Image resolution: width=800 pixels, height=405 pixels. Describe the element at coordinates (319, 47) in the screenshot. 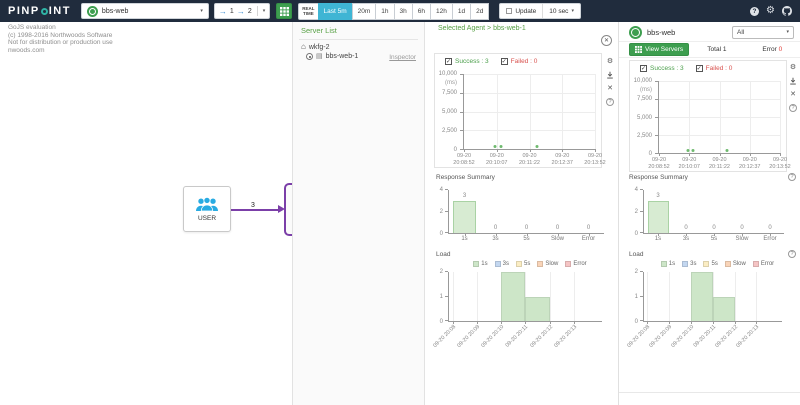

I see `host-name: wkfg-2` at that location.